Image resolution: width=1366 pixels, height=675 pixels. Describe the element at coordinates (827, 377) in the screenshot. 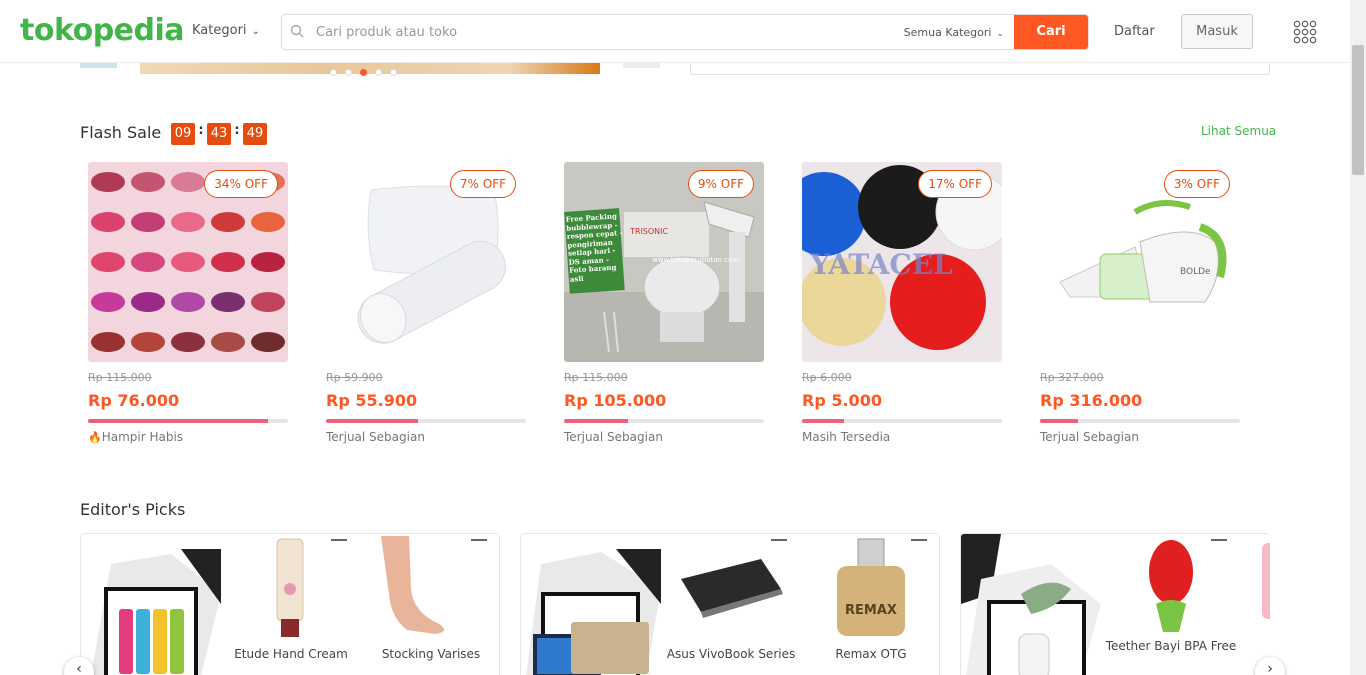

I see `original-price: Rp 6.000` at that location.